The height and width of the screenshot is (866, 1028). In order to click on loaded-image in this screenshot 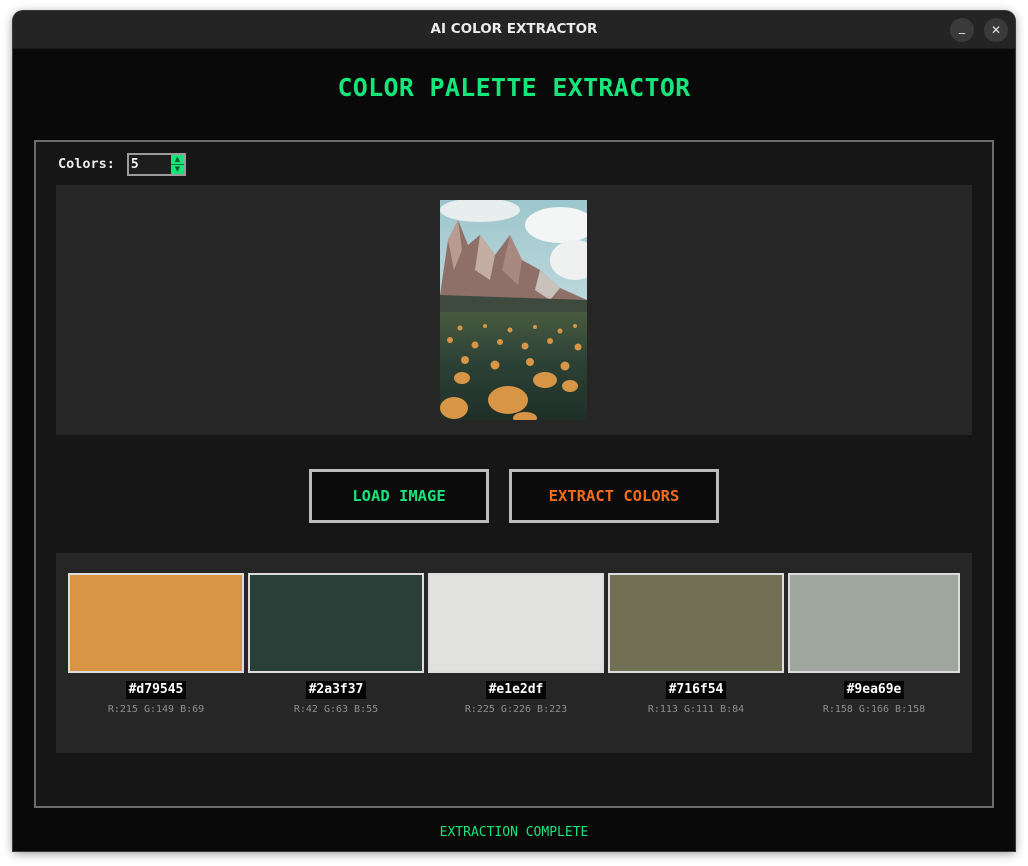, I will do `click(513, 310)`.